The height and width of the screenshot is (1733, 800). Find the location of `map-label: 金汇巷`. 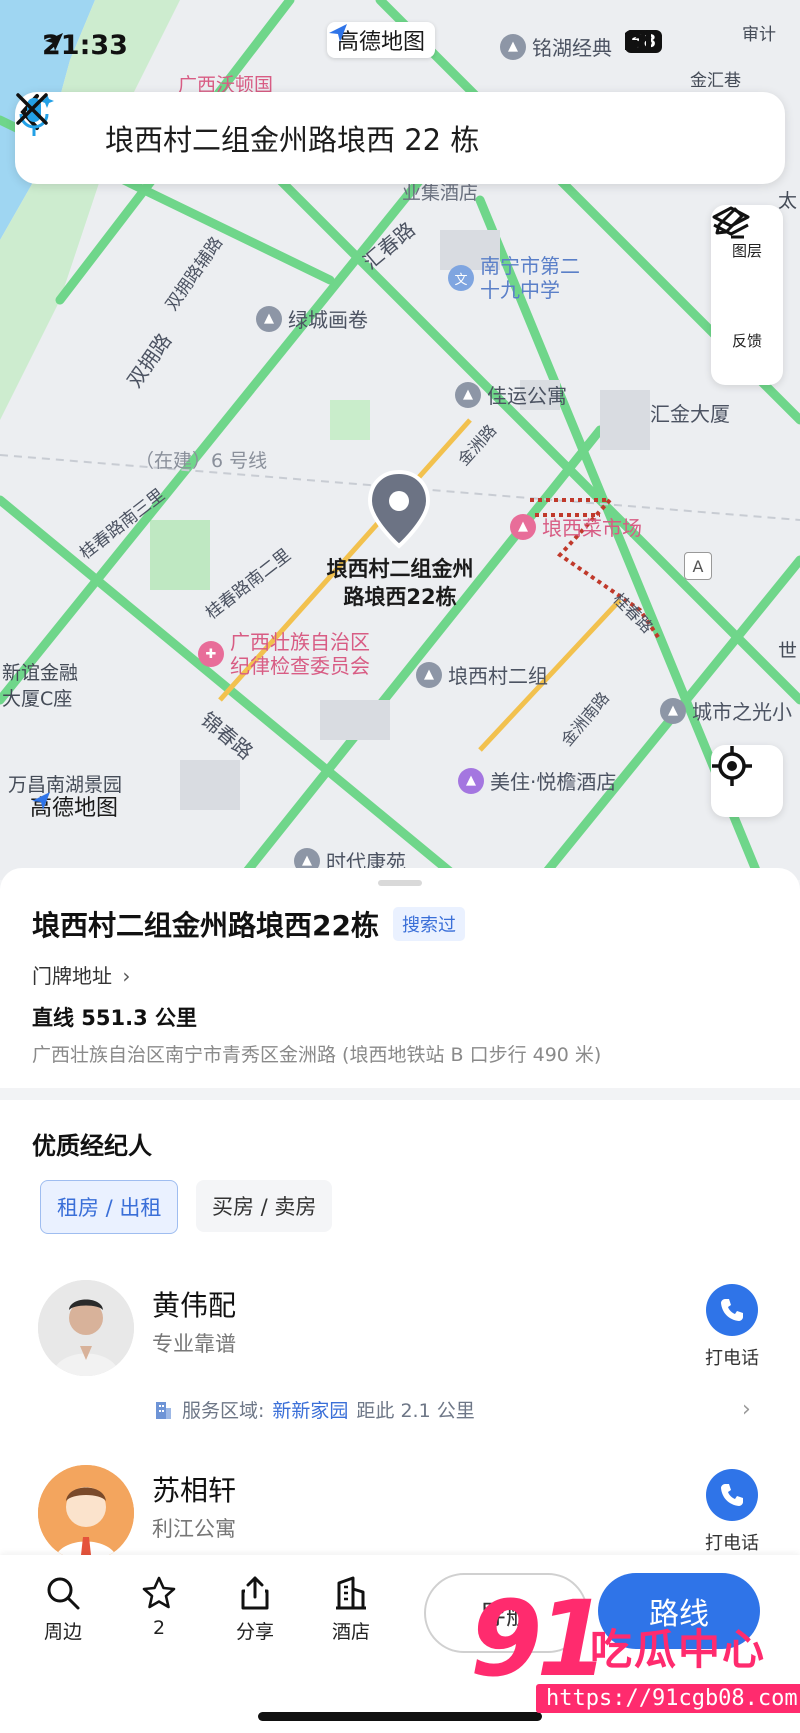

map-label: 金汇巷 is located at coordinates (715, 81).